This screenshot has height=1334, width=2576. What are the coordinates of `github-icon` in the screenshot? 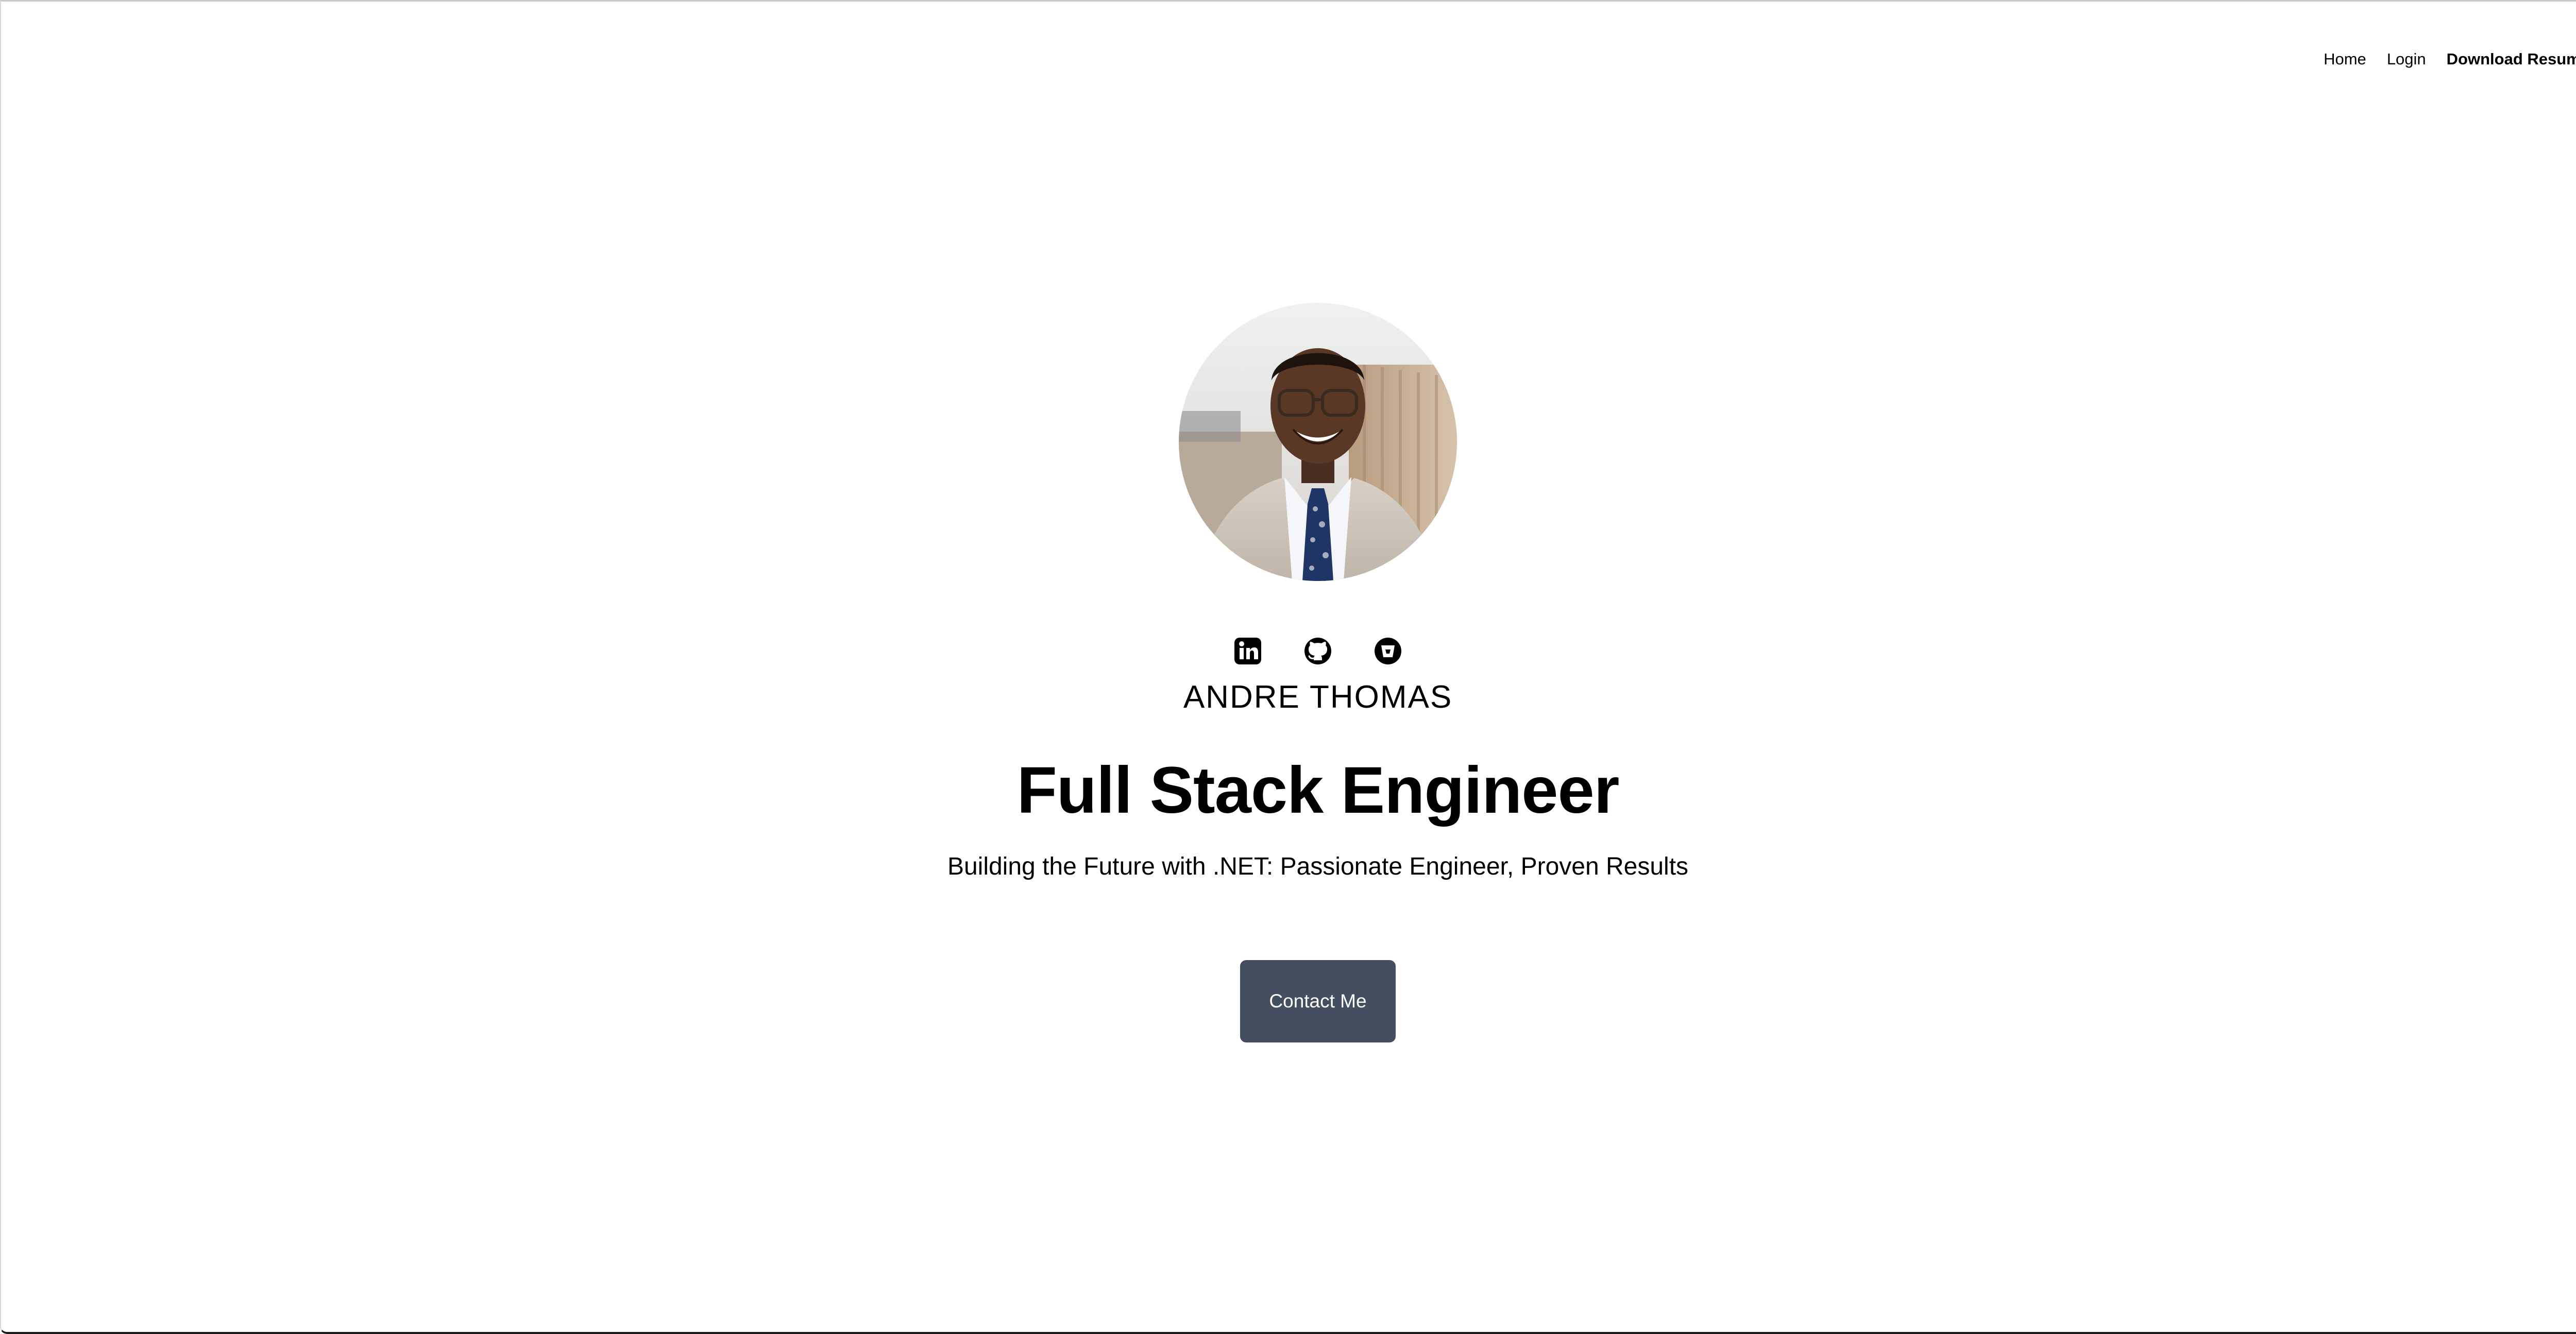 It's located at (1318, 651).